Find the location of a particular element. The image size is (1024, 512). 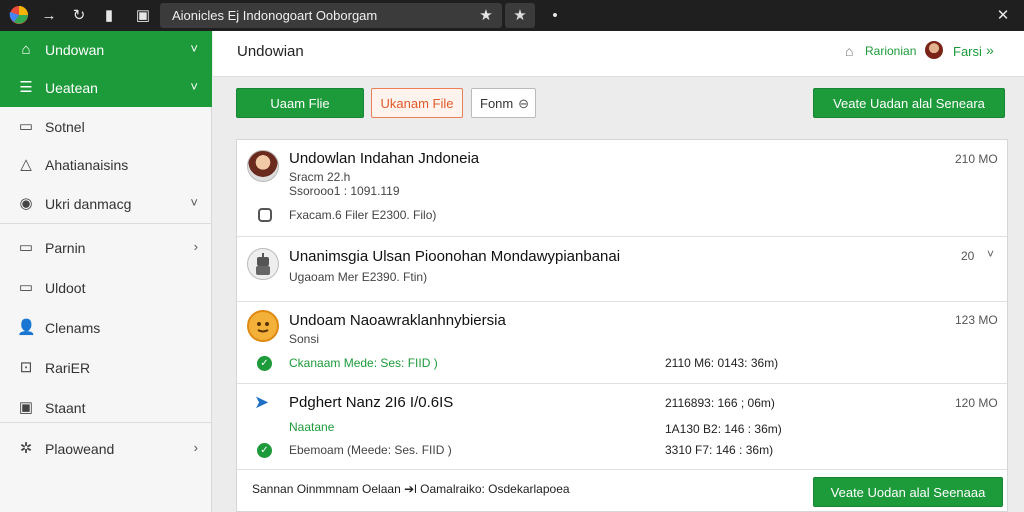

sidebar-item-label: Ahatianaisins is located at coordinates (87, 165).